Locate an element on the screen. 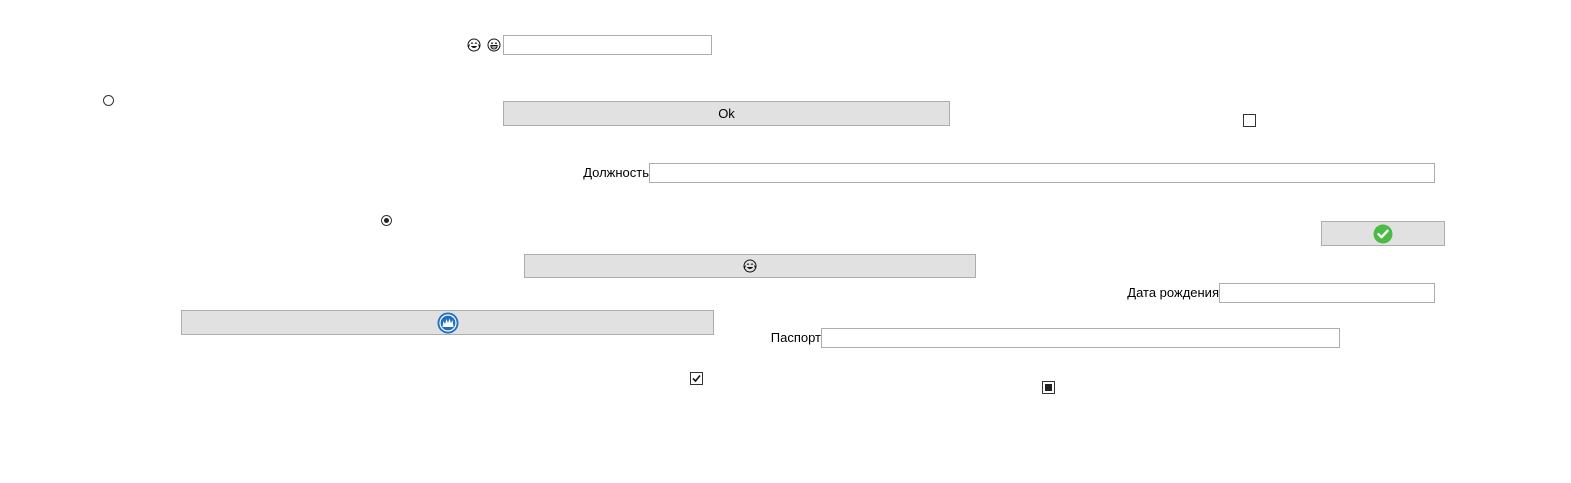 The image size is (1571, 483). green-checkmark-icon is located at coordinates (1383, 233).